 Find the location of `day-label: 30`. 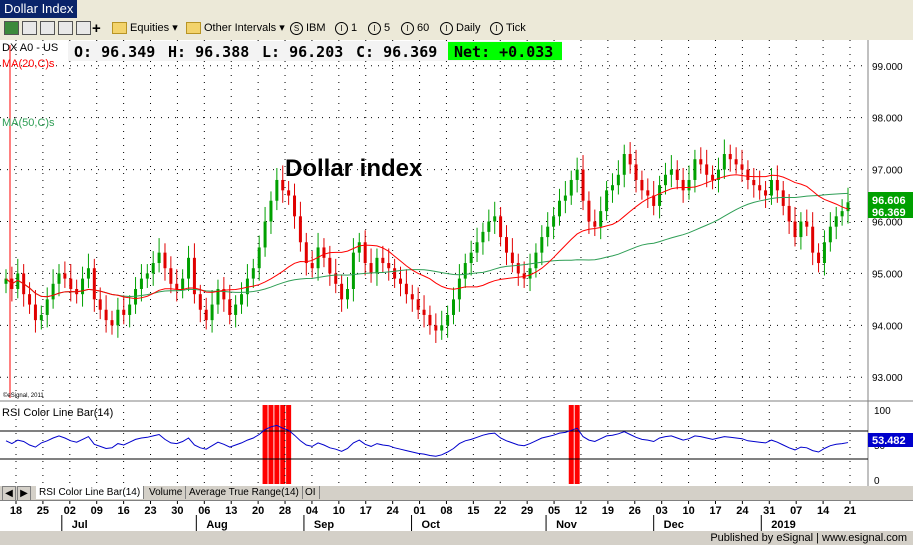

day-label: 30 is located at coordinates (177, 511).